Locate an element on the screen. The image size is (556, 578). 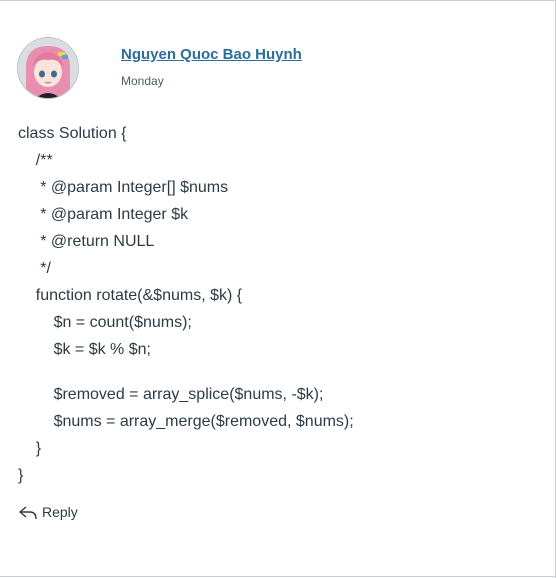
author-link: Nguyen Quoc Bao Huynh is located at coordinates (211, 54).